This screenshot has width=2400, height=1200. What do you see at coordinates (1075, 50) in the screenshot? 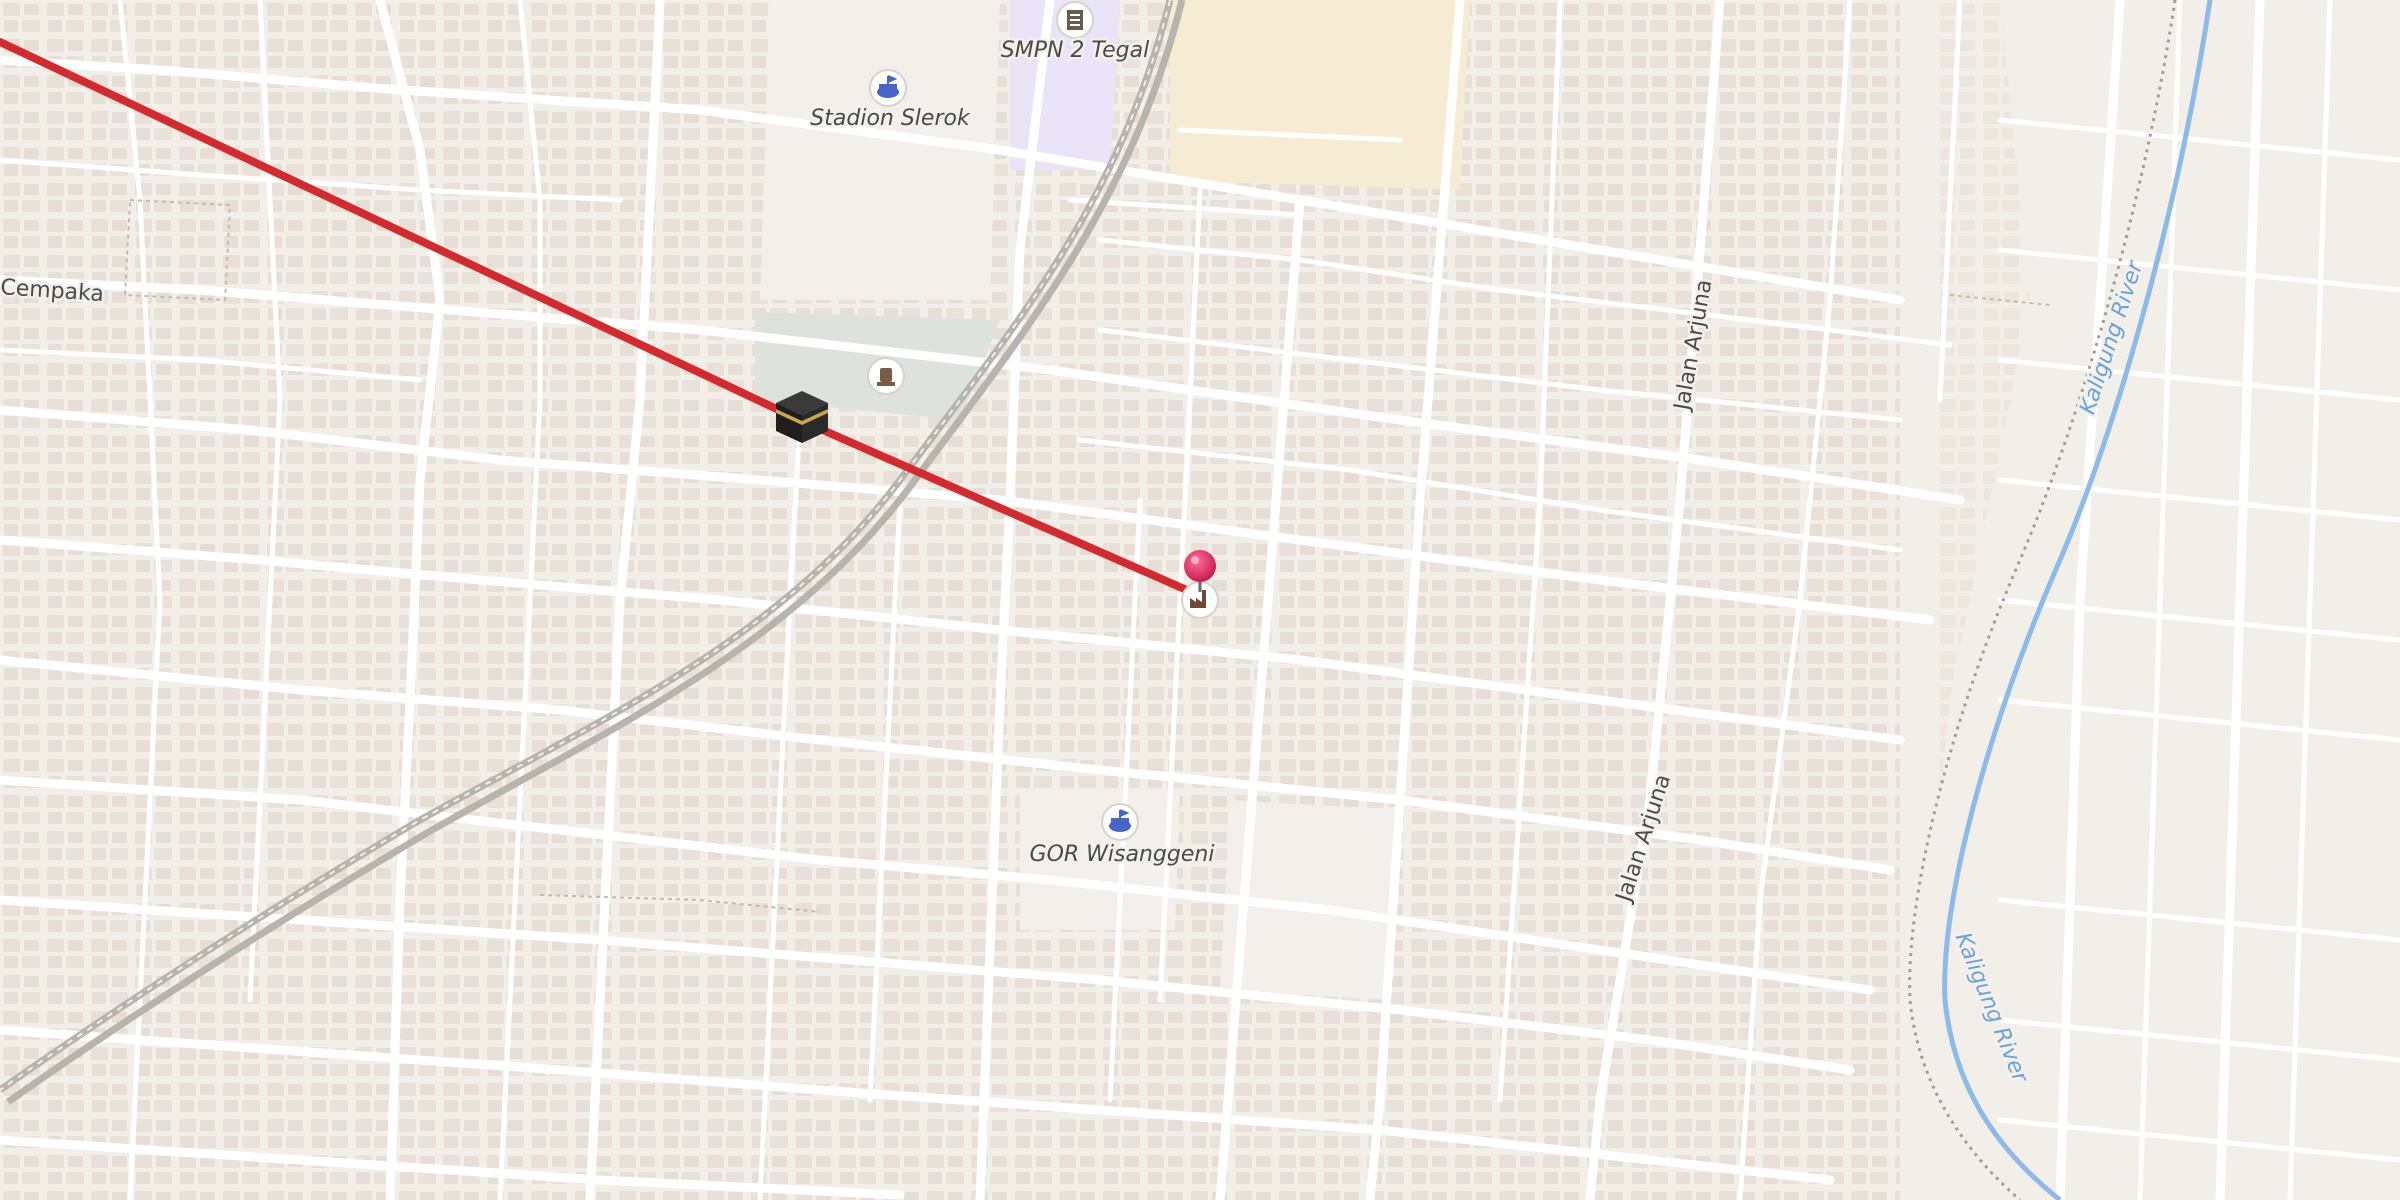
I see `label-smpn-2-tegal: SMPN 2 Tegal` at bounding box center [1075, 50].